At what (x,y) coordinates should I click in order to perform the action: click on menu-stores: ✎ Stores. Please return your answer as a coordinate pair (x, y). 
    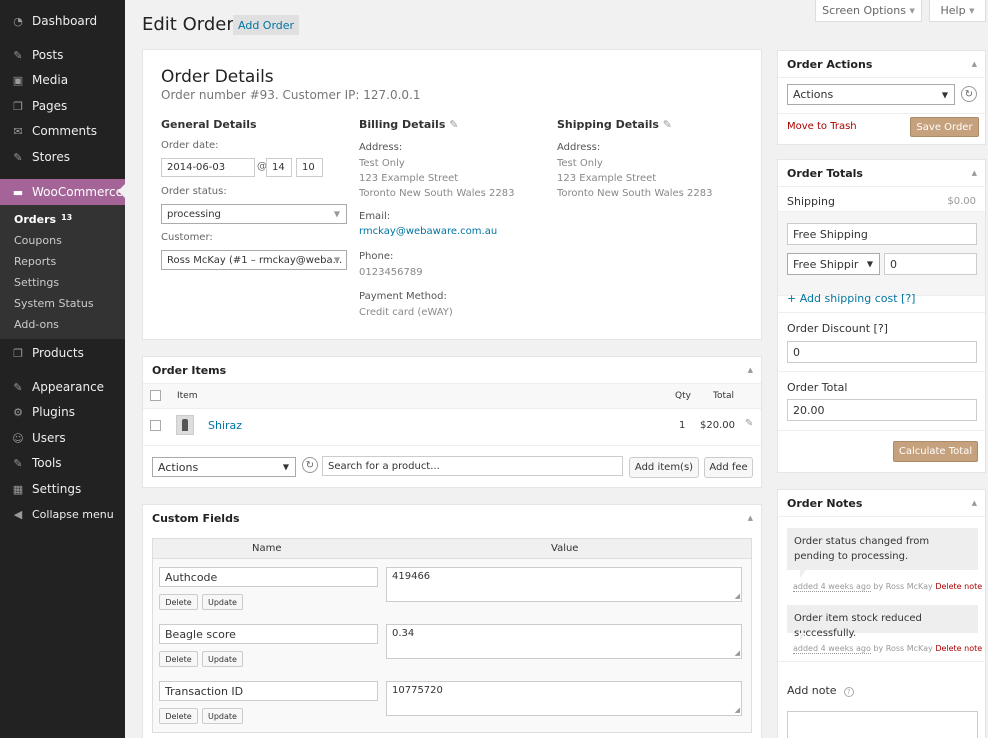
    Looking at the image, I should click on (62, 157).